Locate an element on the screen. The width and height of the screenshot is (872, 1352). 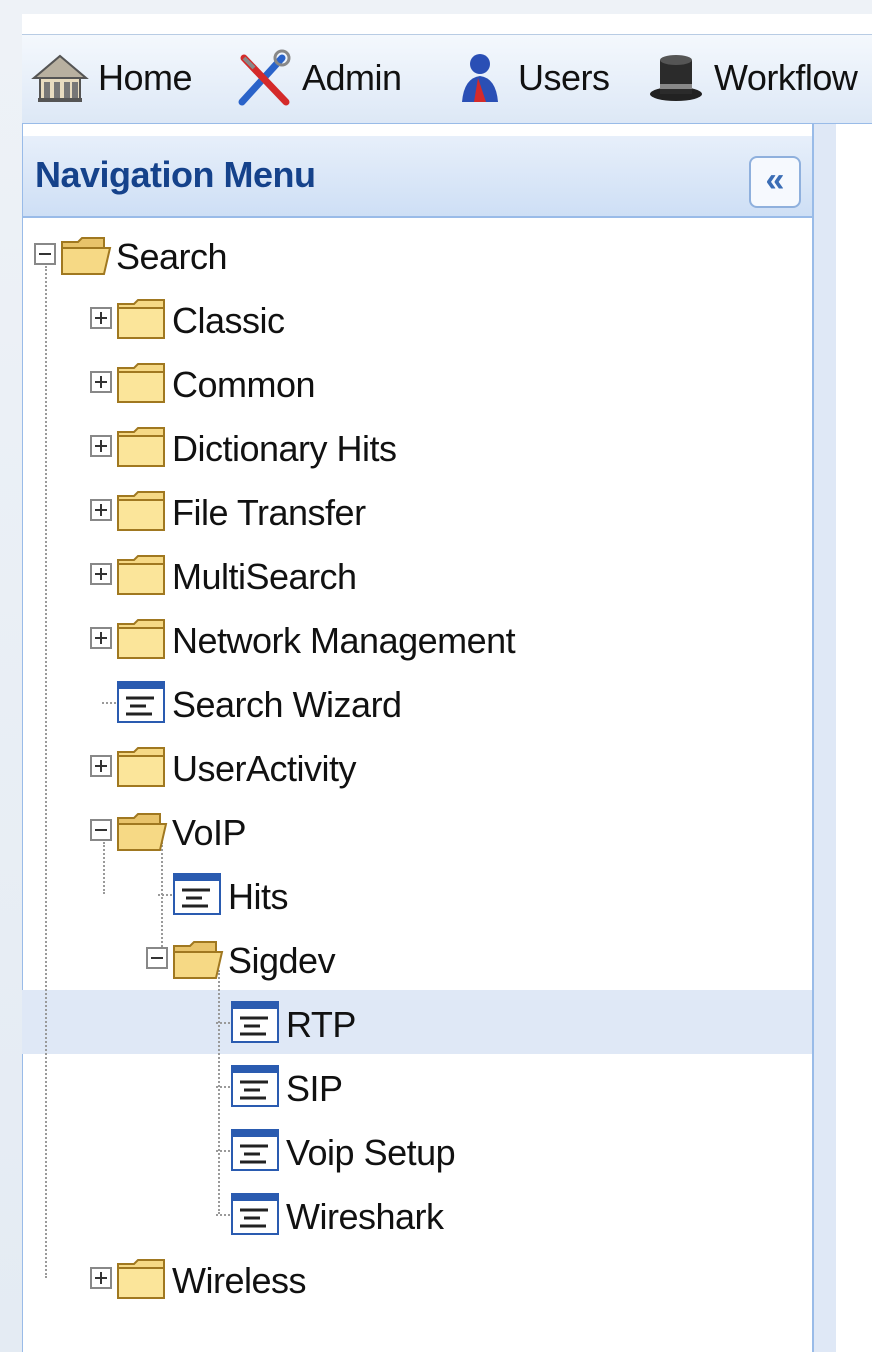
user-icon is located at coordinates (480, 78).